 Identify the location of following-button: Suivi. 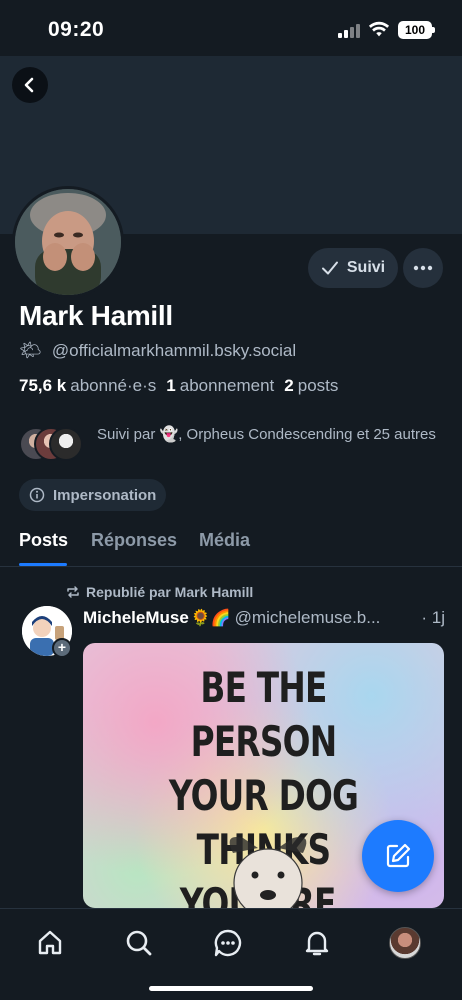
(353, 268).